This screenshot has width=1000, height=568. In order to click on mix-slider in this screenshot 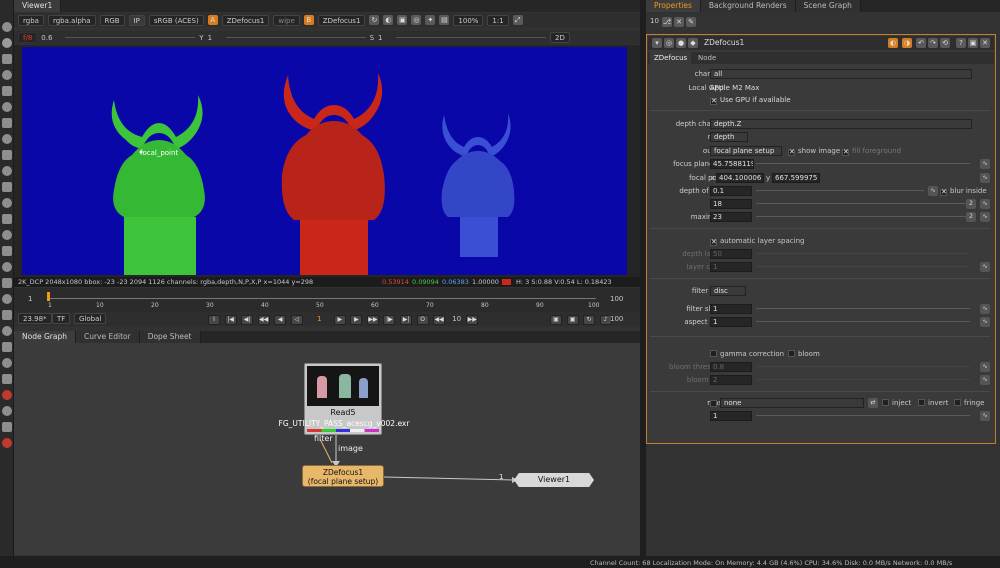, I will do `click(863, 415)`.